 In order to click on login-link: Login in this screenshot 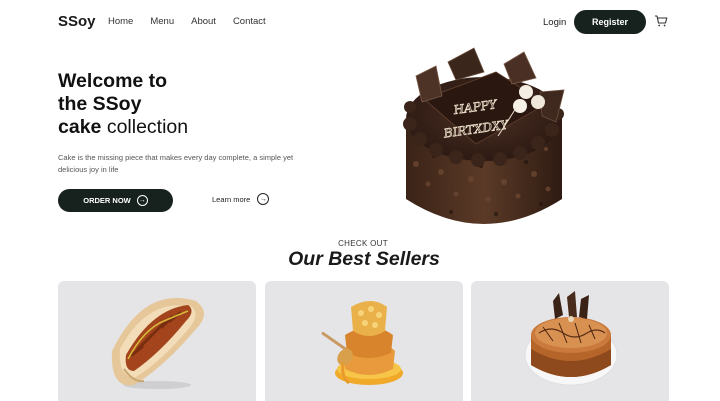, I will do `click(554, 22)`.